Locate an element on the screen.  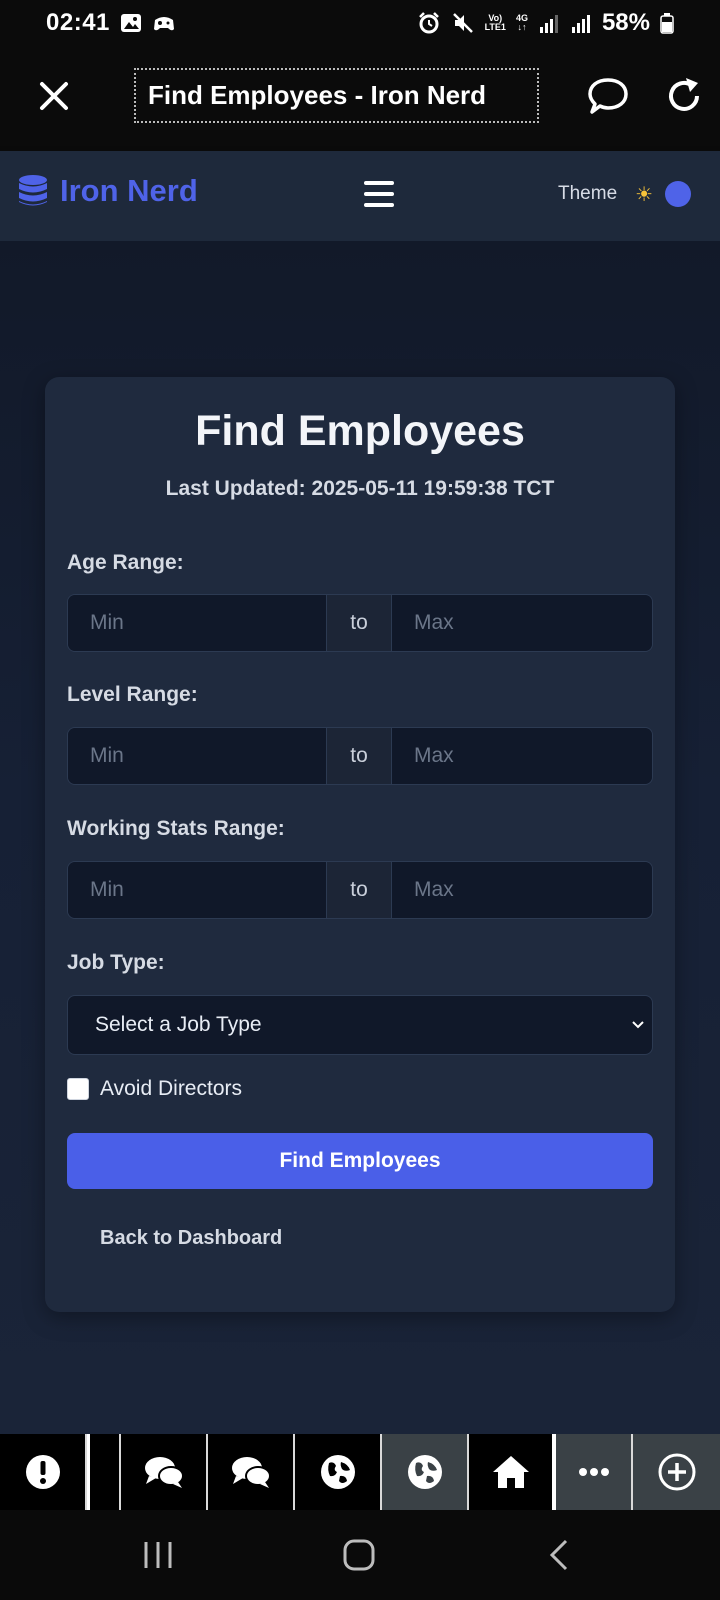
chevron-down-icon is located at coordinates (638, 1025).